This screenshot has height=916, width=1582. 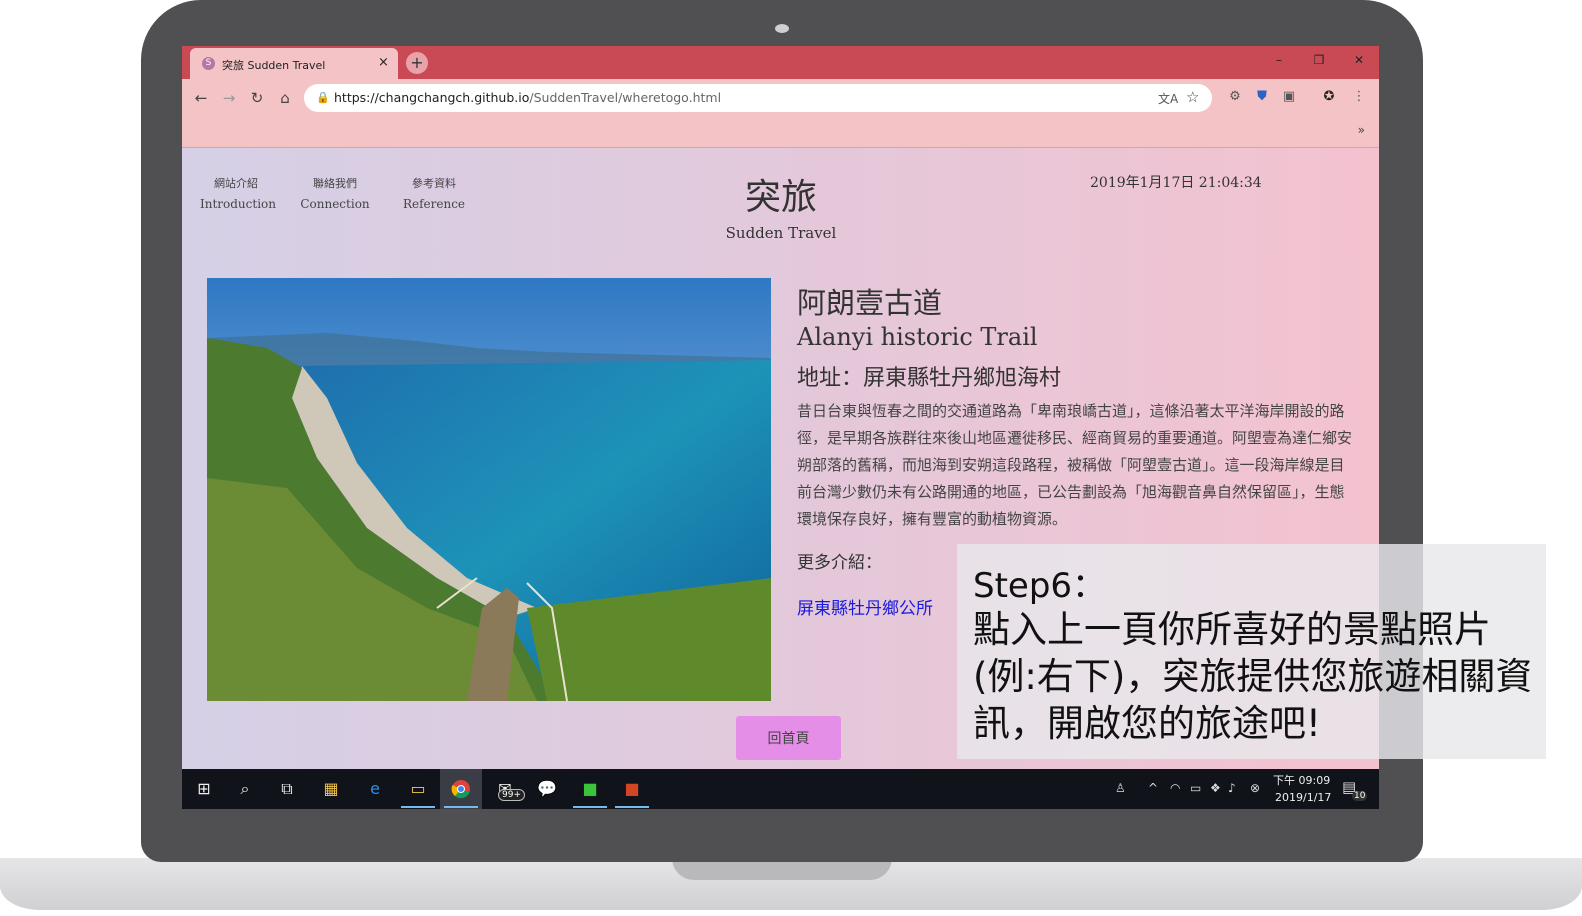 I want to click on tab-close-icon: ×, so click(x=383, y=62).